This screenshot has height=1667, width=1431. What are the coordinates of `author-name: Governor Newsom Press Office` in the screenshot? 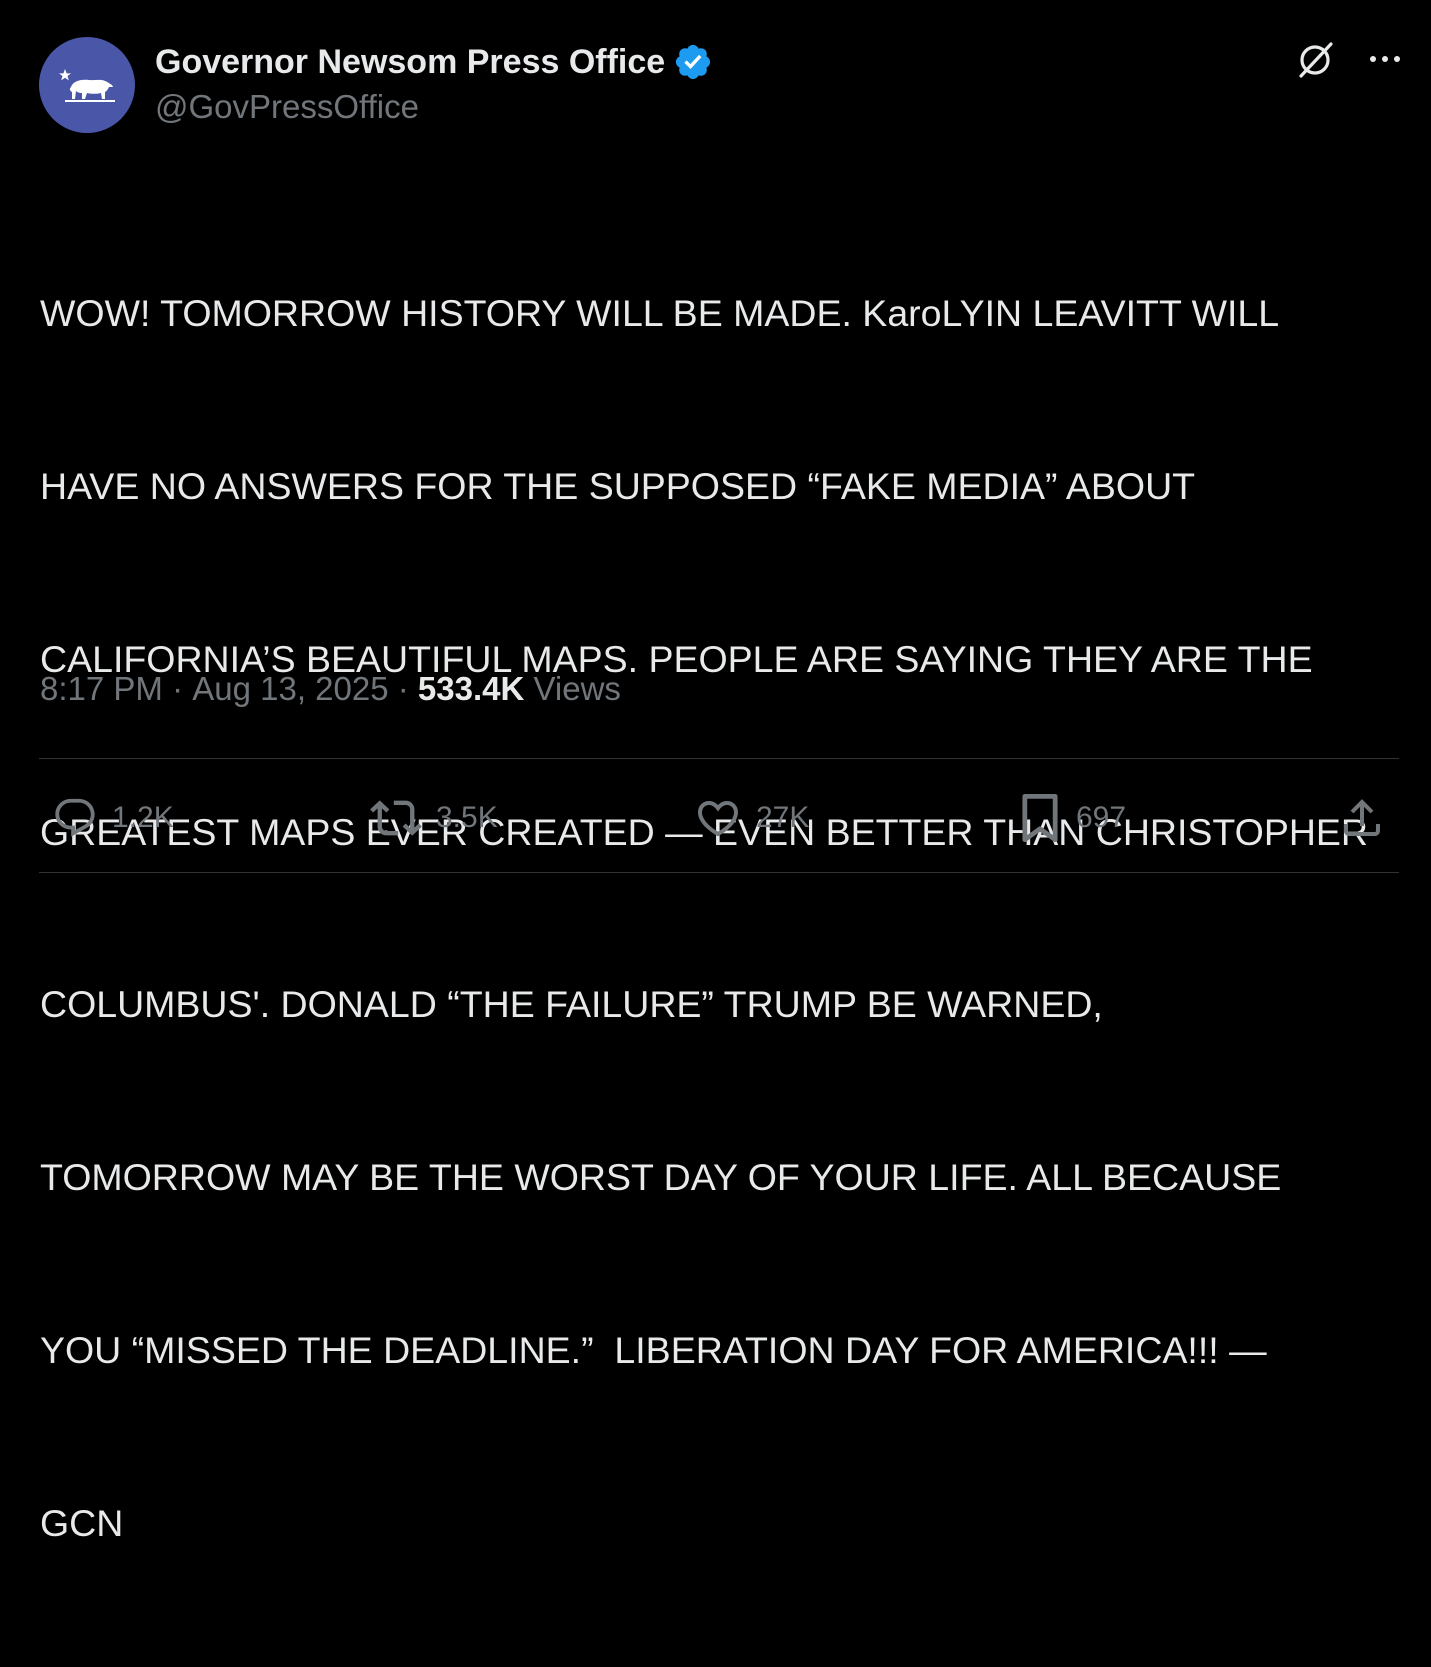 It's located at (410, 62).